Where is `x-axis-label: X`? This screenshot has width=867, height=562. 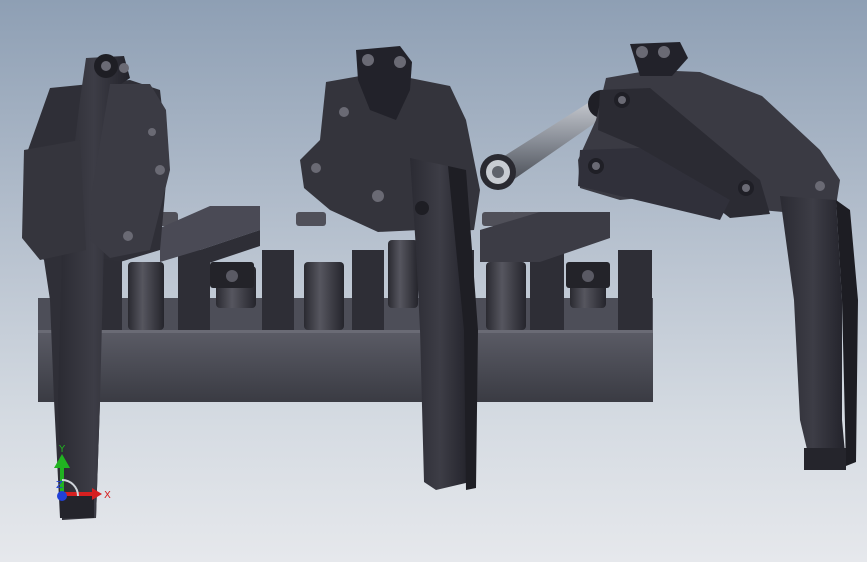 x-axis-label: X is located at coordinates (107, 495).